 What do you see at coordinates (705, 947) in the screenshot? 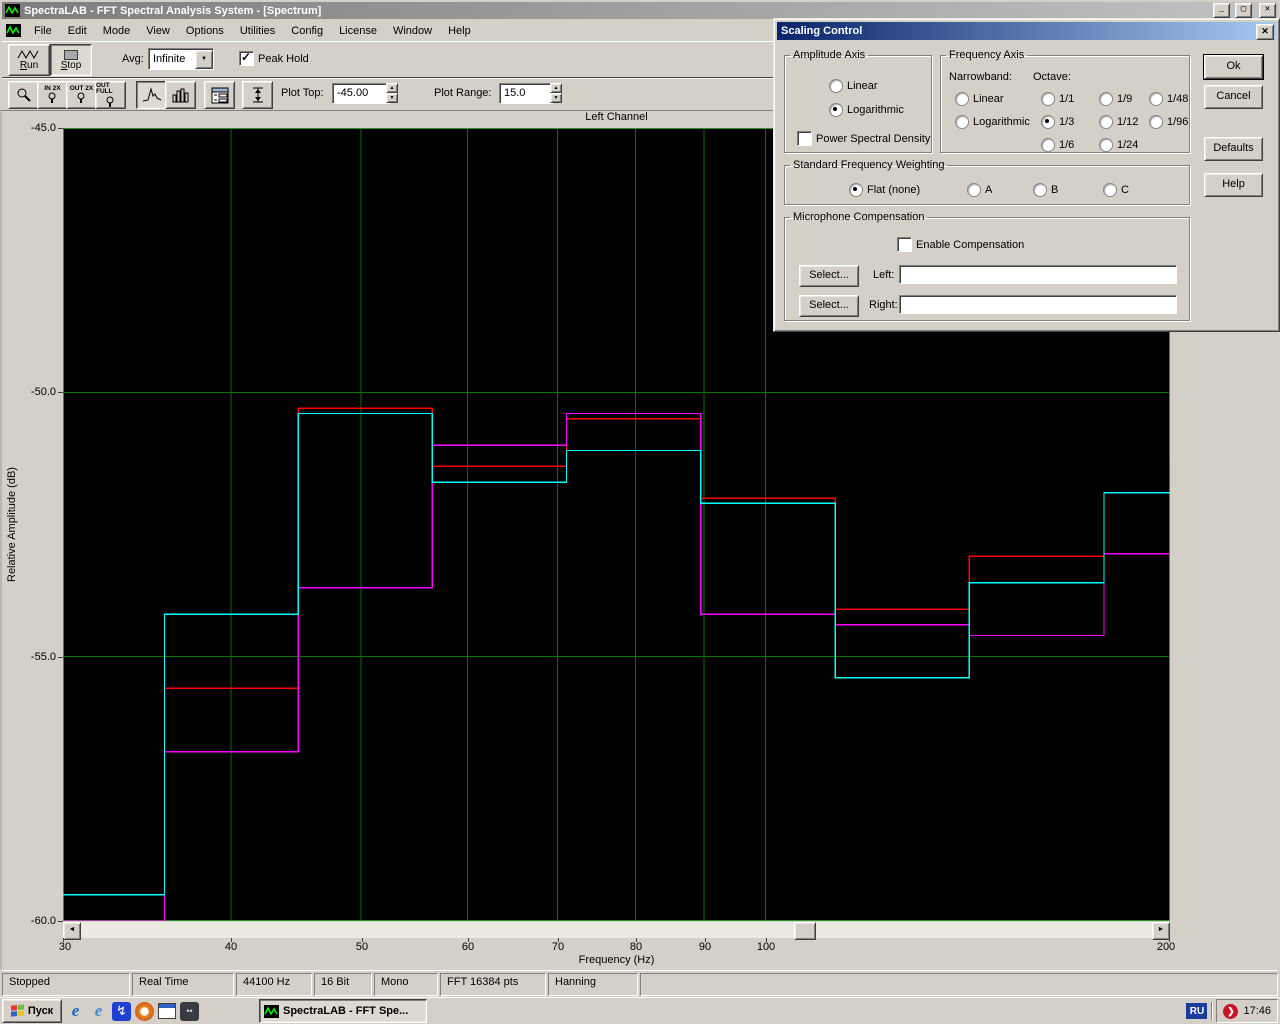
I see `x-tick-90: 90` at bounding box center [705, 947].